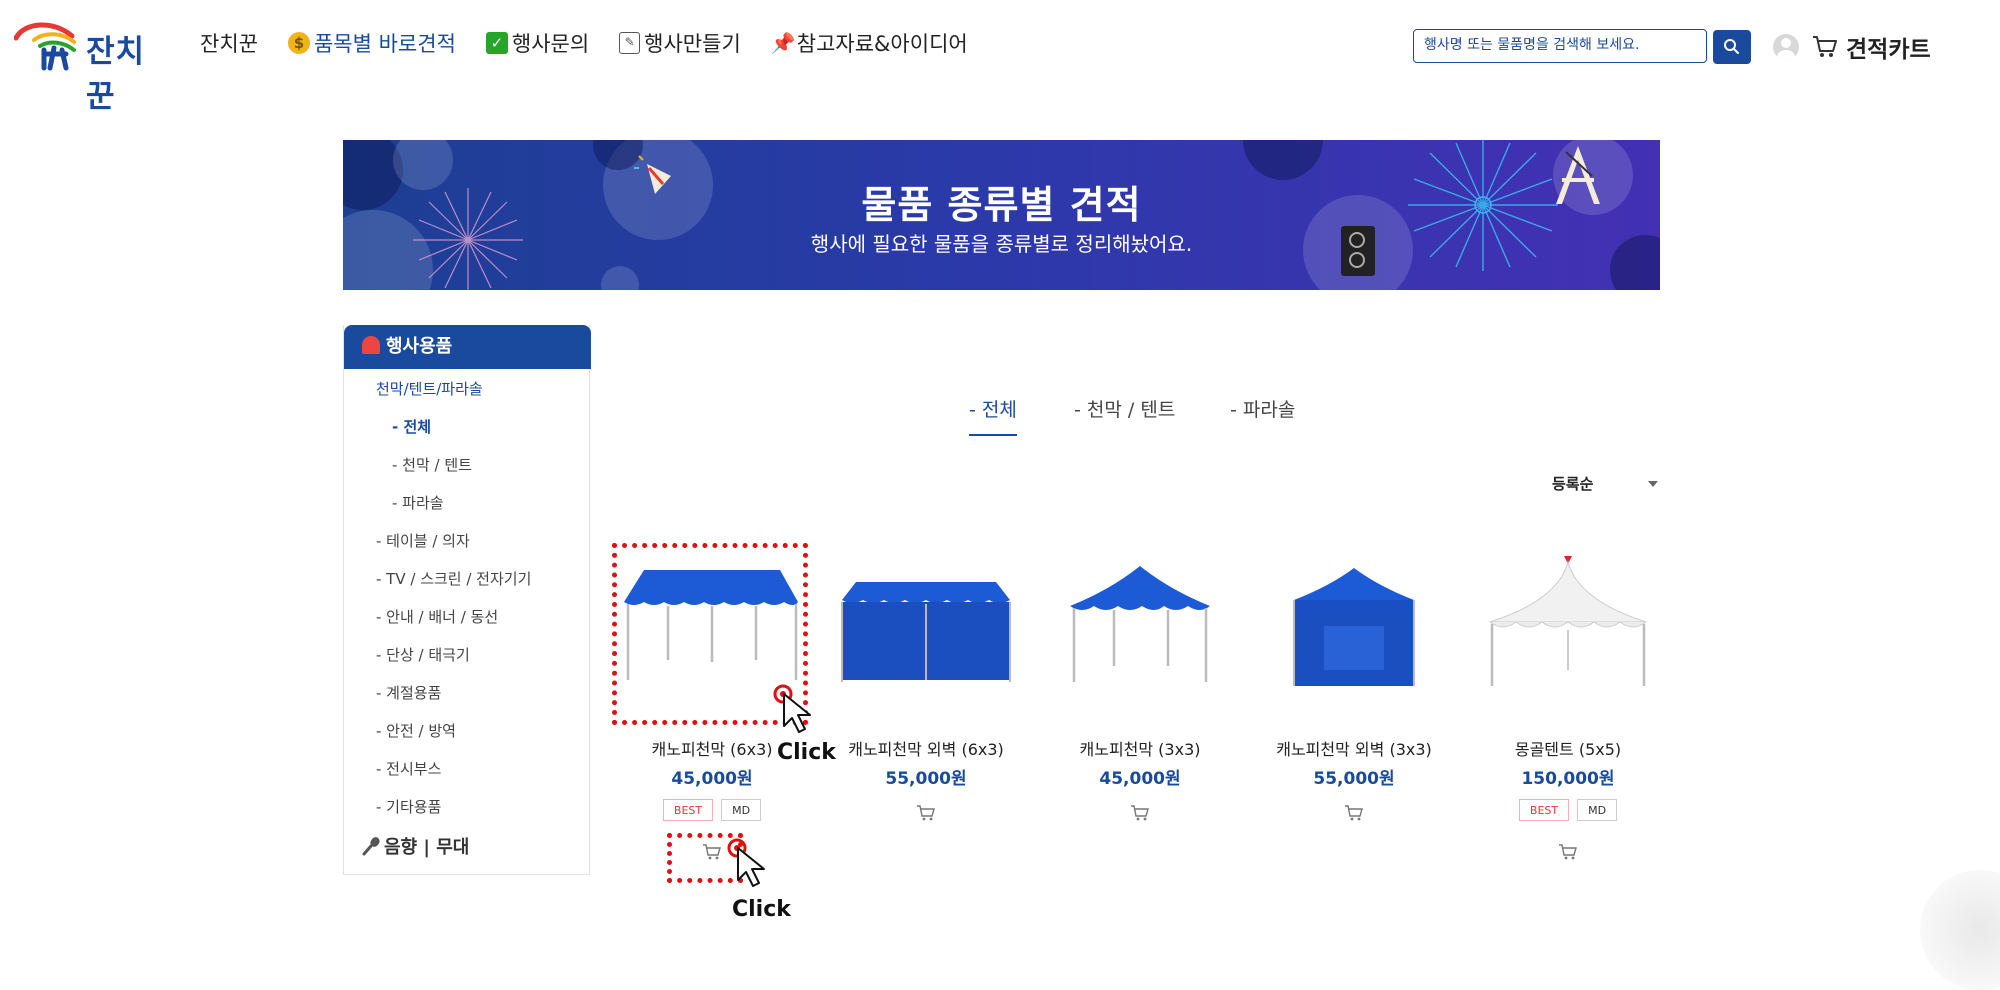 Image resolution: width=2000 pixels, height=990 pixels. Describe the element at coordinates (1001, 215) in the screenshot. I see `category-banner: 물품 종류별 견적 행사에 필요한 물품을 종류별로 정리해놨어요.` at that location.